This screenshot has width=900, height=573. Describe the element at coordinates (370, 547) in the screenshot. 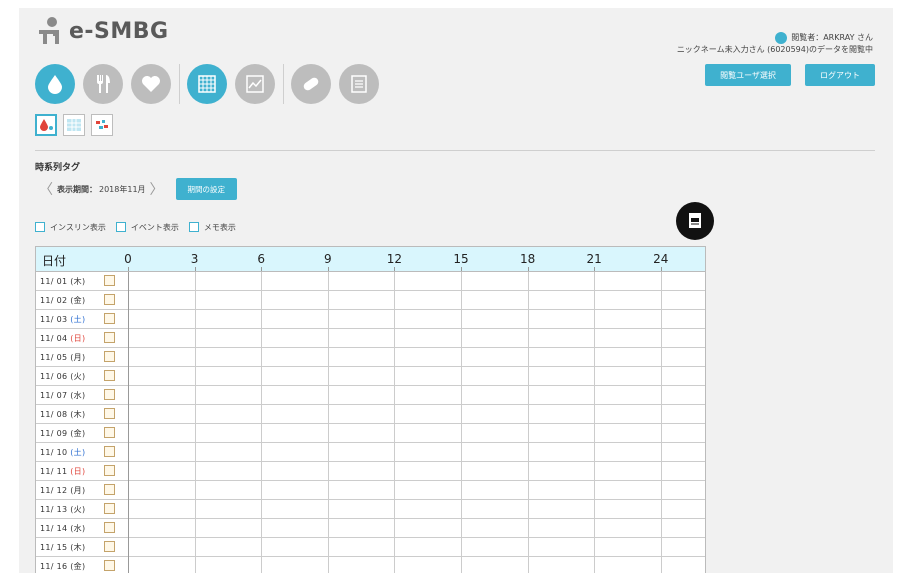

I see `table-row: 11/ 15 (木)` at that location.